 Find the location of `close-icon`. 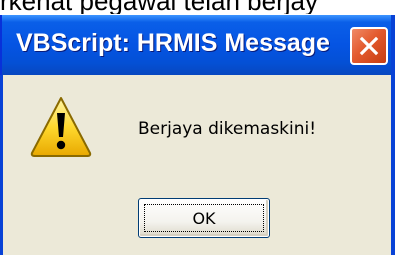

close-icon is located at coordinates (369, 46).